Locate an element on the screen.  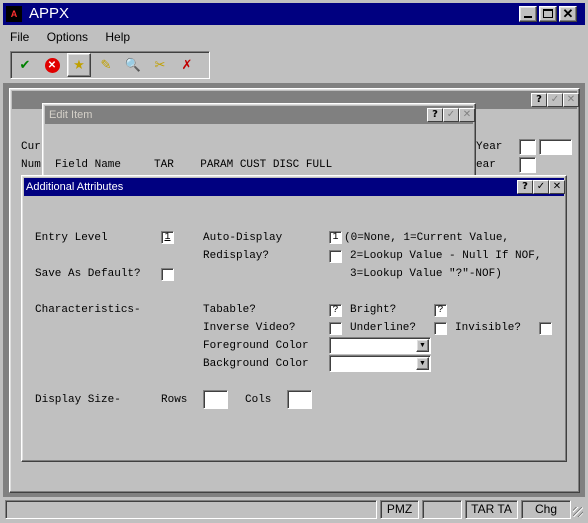
minimize-button is located at coordinates (528, 14).